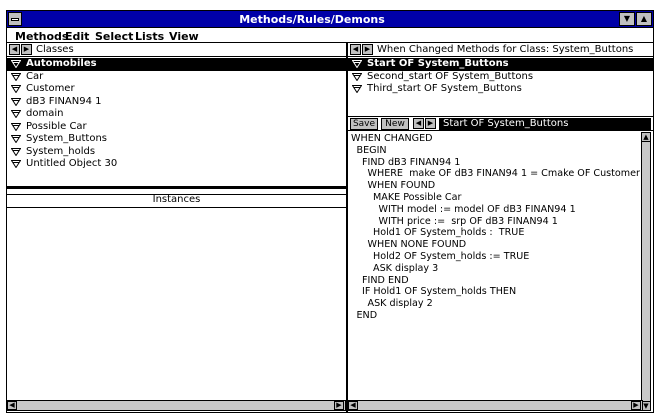 The width and height of the screenshot is (659, 420). I want to click on class-item: domain, so click(176, 114).